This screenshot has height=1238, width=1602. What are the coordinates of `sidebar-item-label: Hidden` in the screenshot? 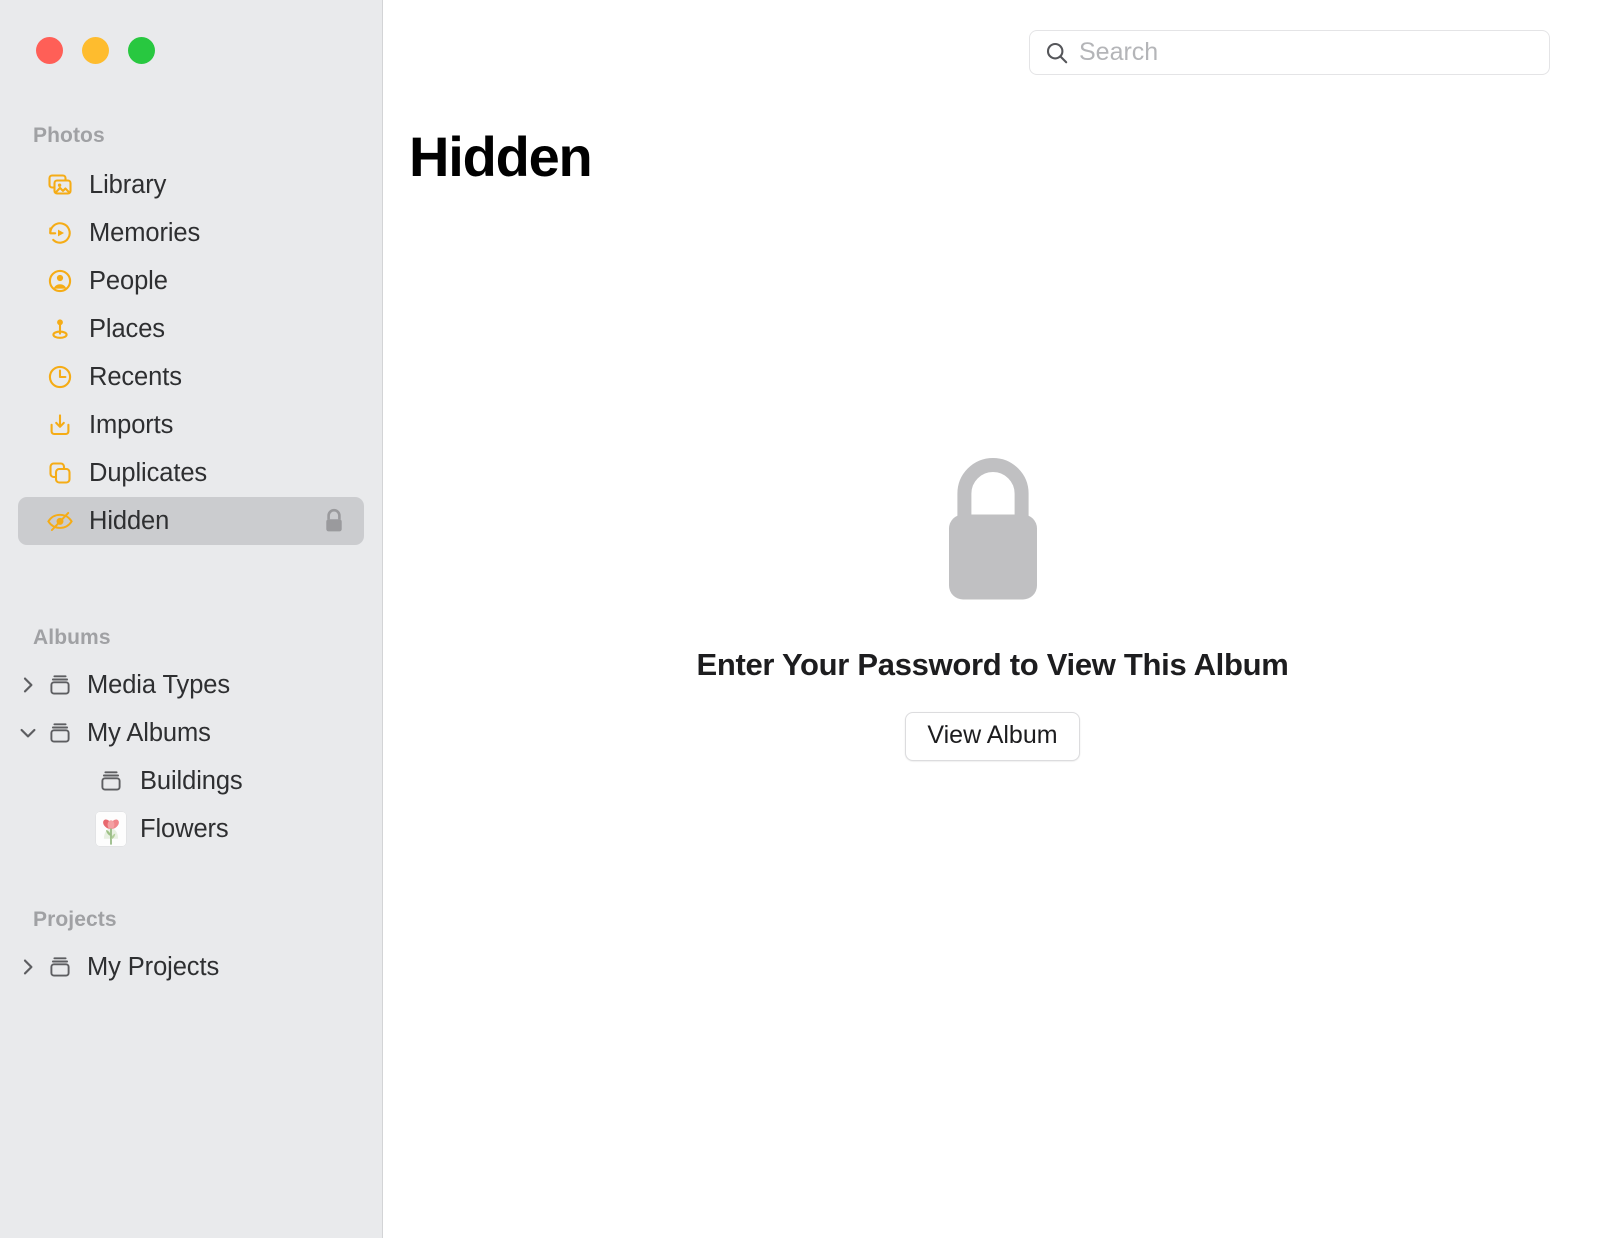 It's located at (129, 520).